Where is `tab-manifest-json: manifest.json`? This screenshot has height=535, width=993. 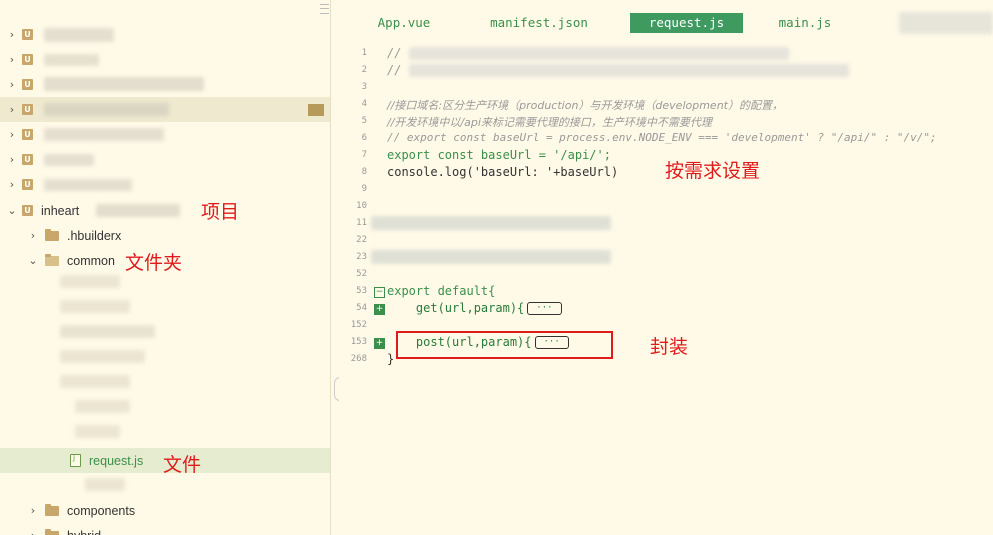 tab-manifest-json: manifest.json is located at coordinates (539, 23).